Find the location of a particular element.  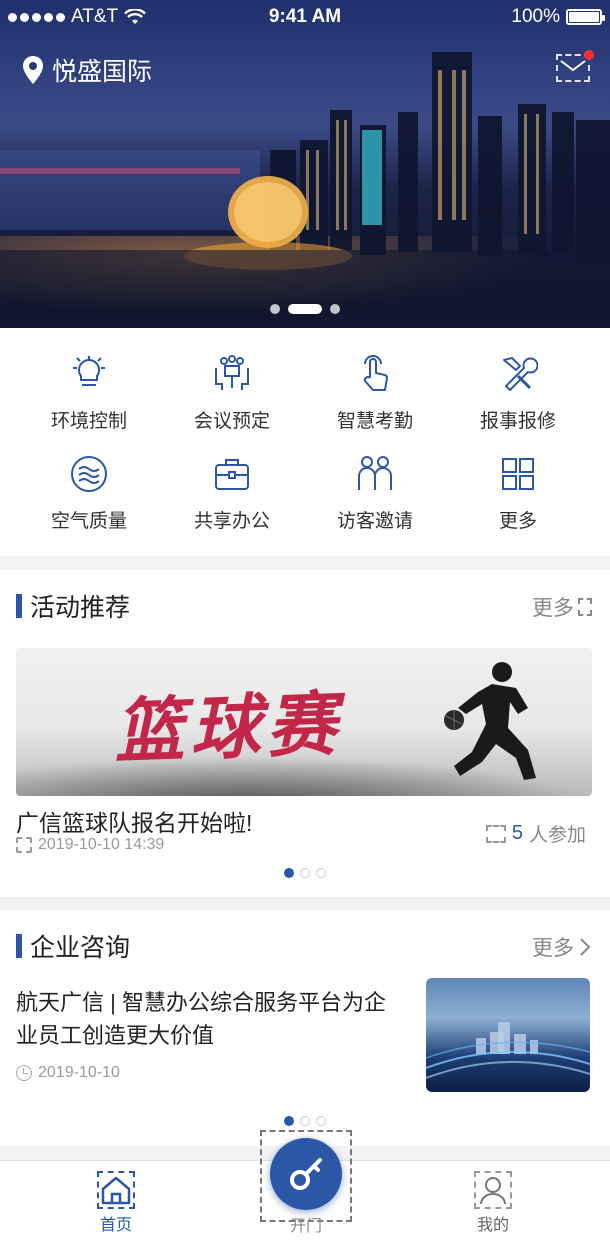

open-door-tab: 开门 is located at coordinates (306, 1182).